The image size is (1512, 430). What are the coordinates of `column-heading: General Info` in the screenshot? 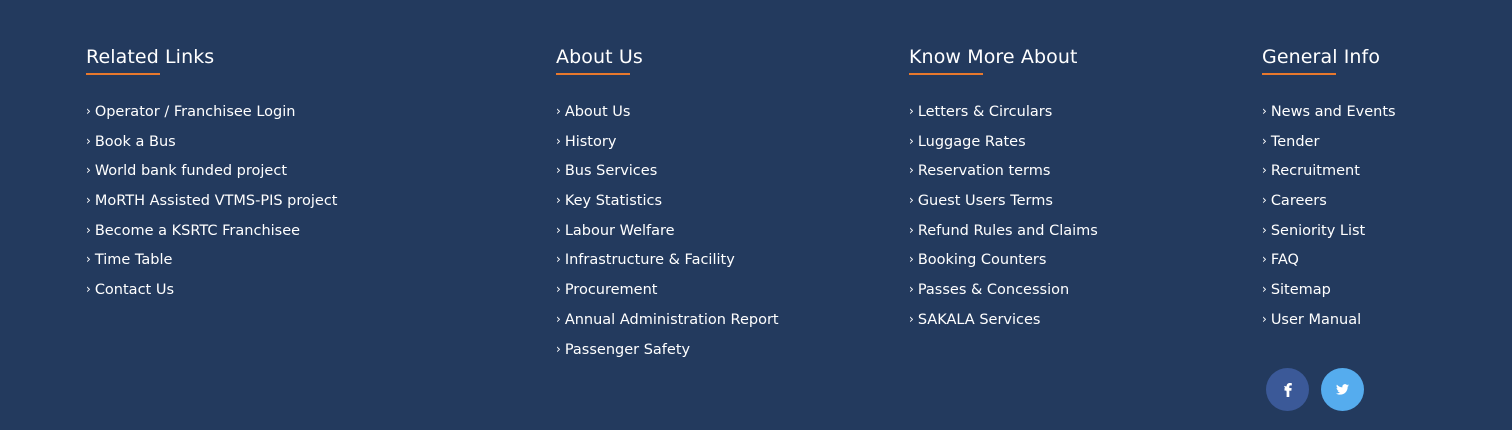 It's located at (1321, 57).